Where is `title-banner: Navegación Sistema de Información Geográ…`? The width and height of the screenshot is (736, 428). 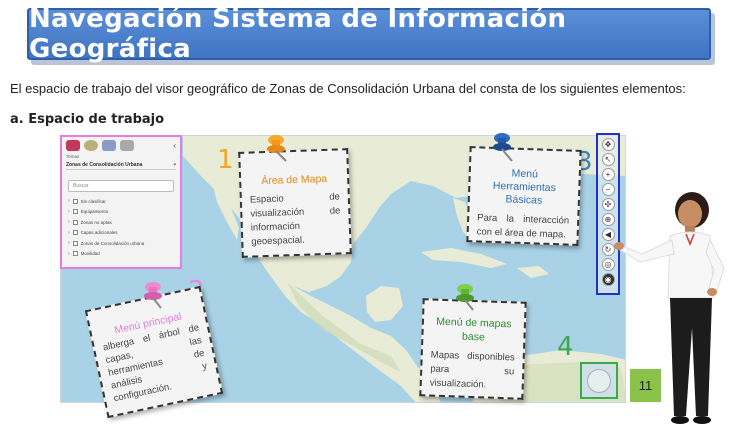
title-banner: Navegación Sistema de Información Geográ… is located at coordinates (369, 34).